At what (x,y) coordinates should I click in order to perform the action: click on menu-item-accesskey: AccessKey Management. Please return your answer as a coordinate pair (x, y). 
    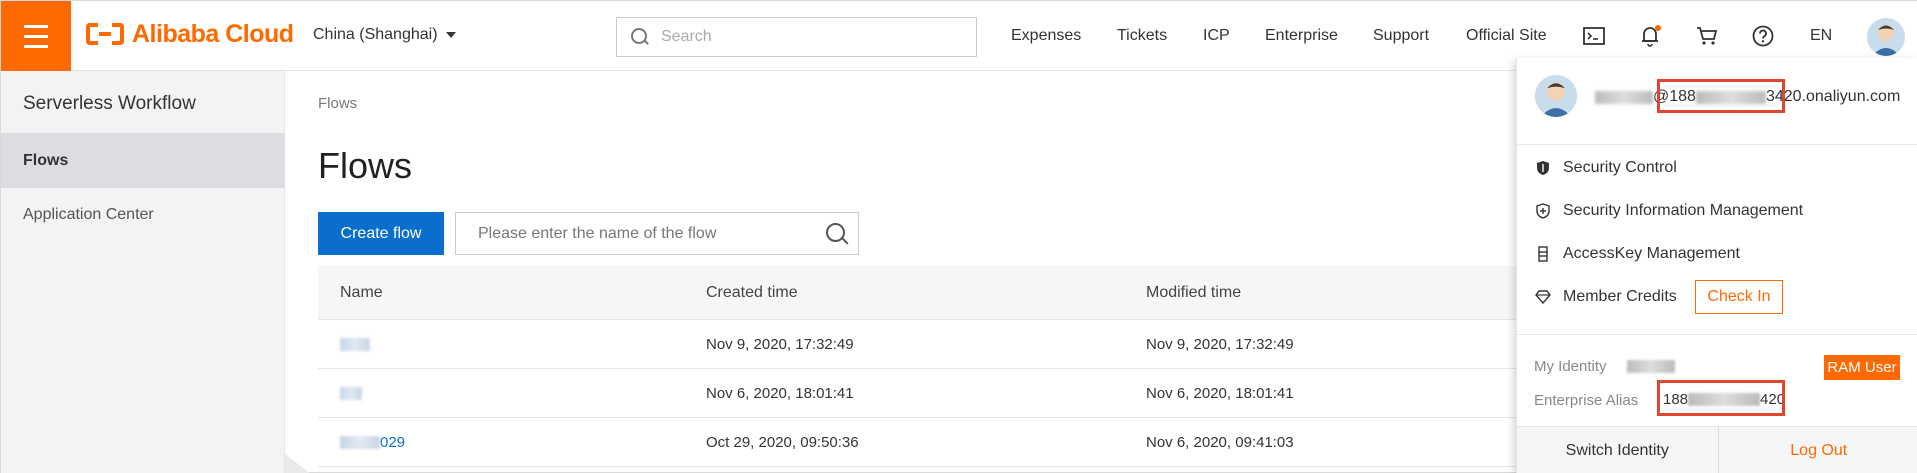
    Looking at the image, I should click on (1637, 254).